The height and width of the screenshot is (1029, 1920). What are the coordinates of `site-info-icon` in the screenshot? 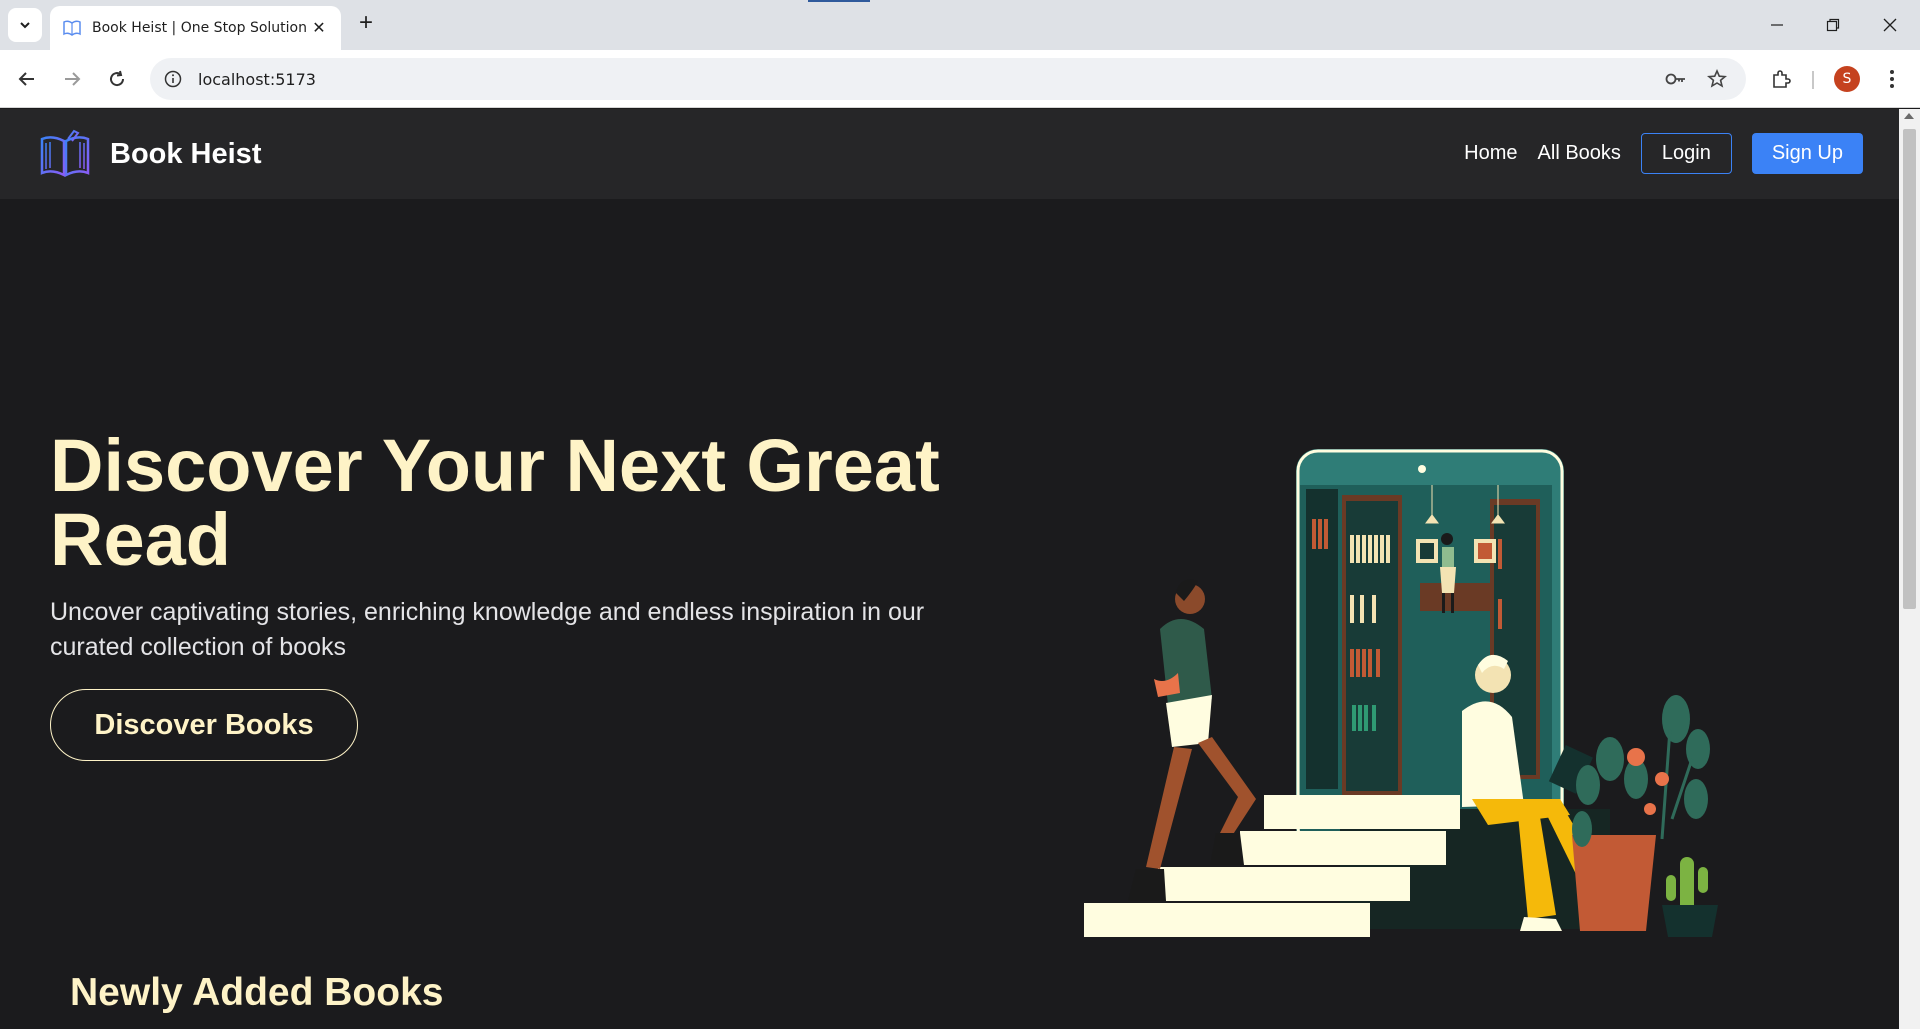 It's located at (173, 79).